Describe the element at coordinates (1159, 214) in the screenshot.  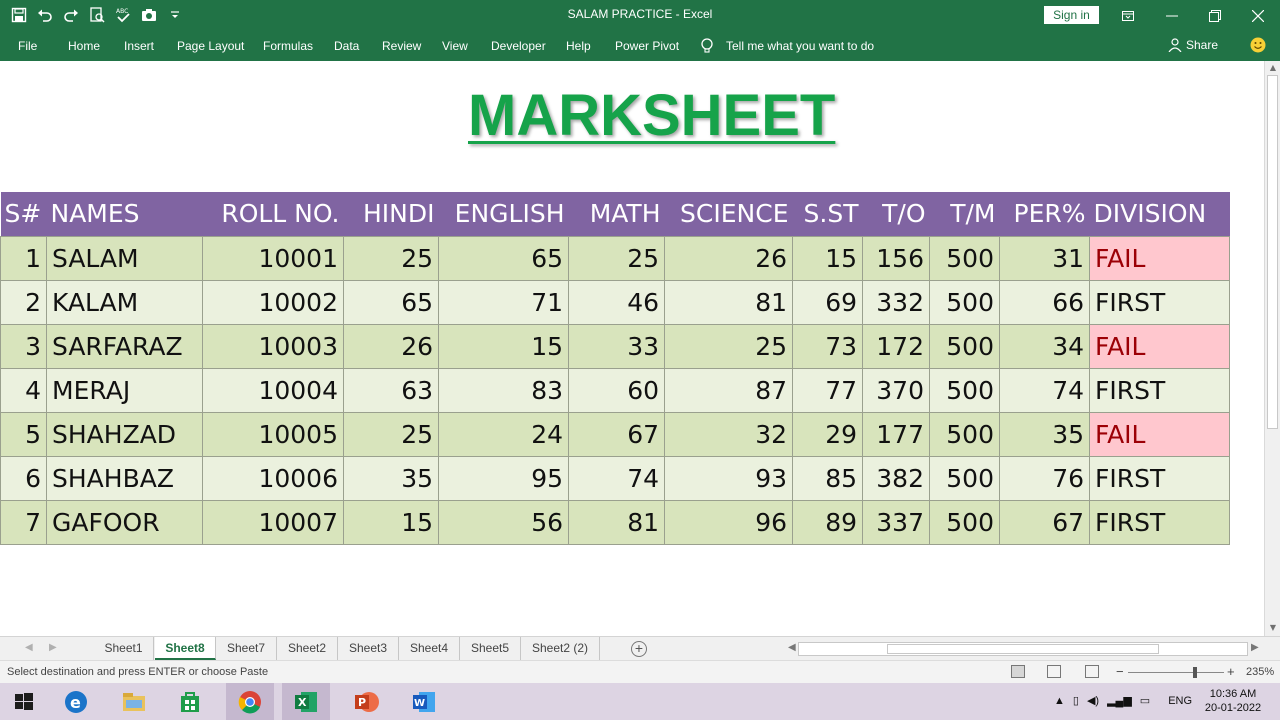
I see `header-division: DIVISION` at that location.